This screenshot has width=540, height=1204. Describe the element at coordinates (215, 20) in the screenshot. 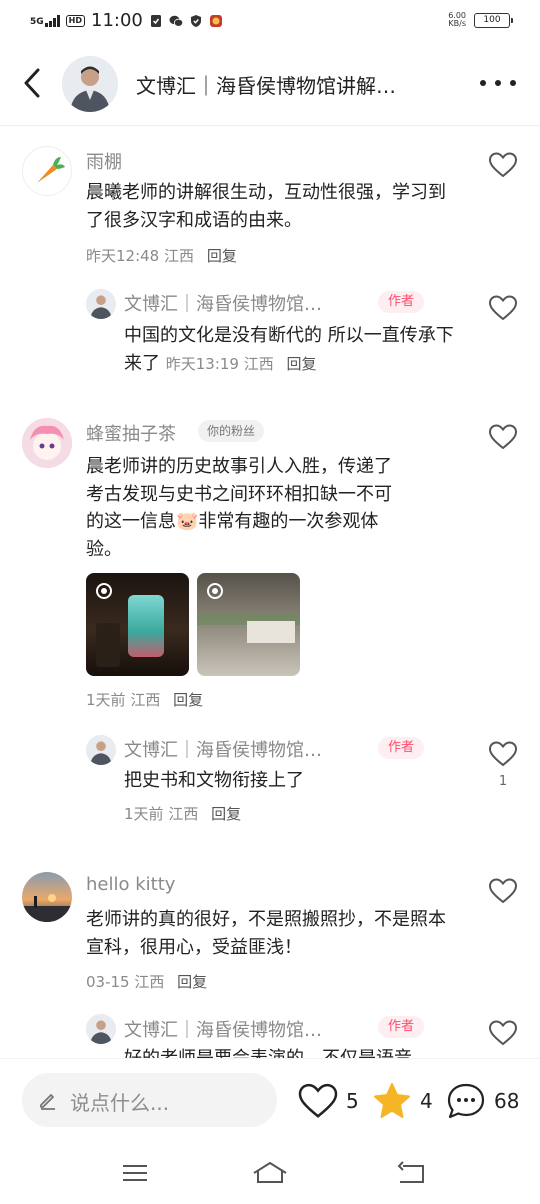

I see `game-app-icon` at that location.